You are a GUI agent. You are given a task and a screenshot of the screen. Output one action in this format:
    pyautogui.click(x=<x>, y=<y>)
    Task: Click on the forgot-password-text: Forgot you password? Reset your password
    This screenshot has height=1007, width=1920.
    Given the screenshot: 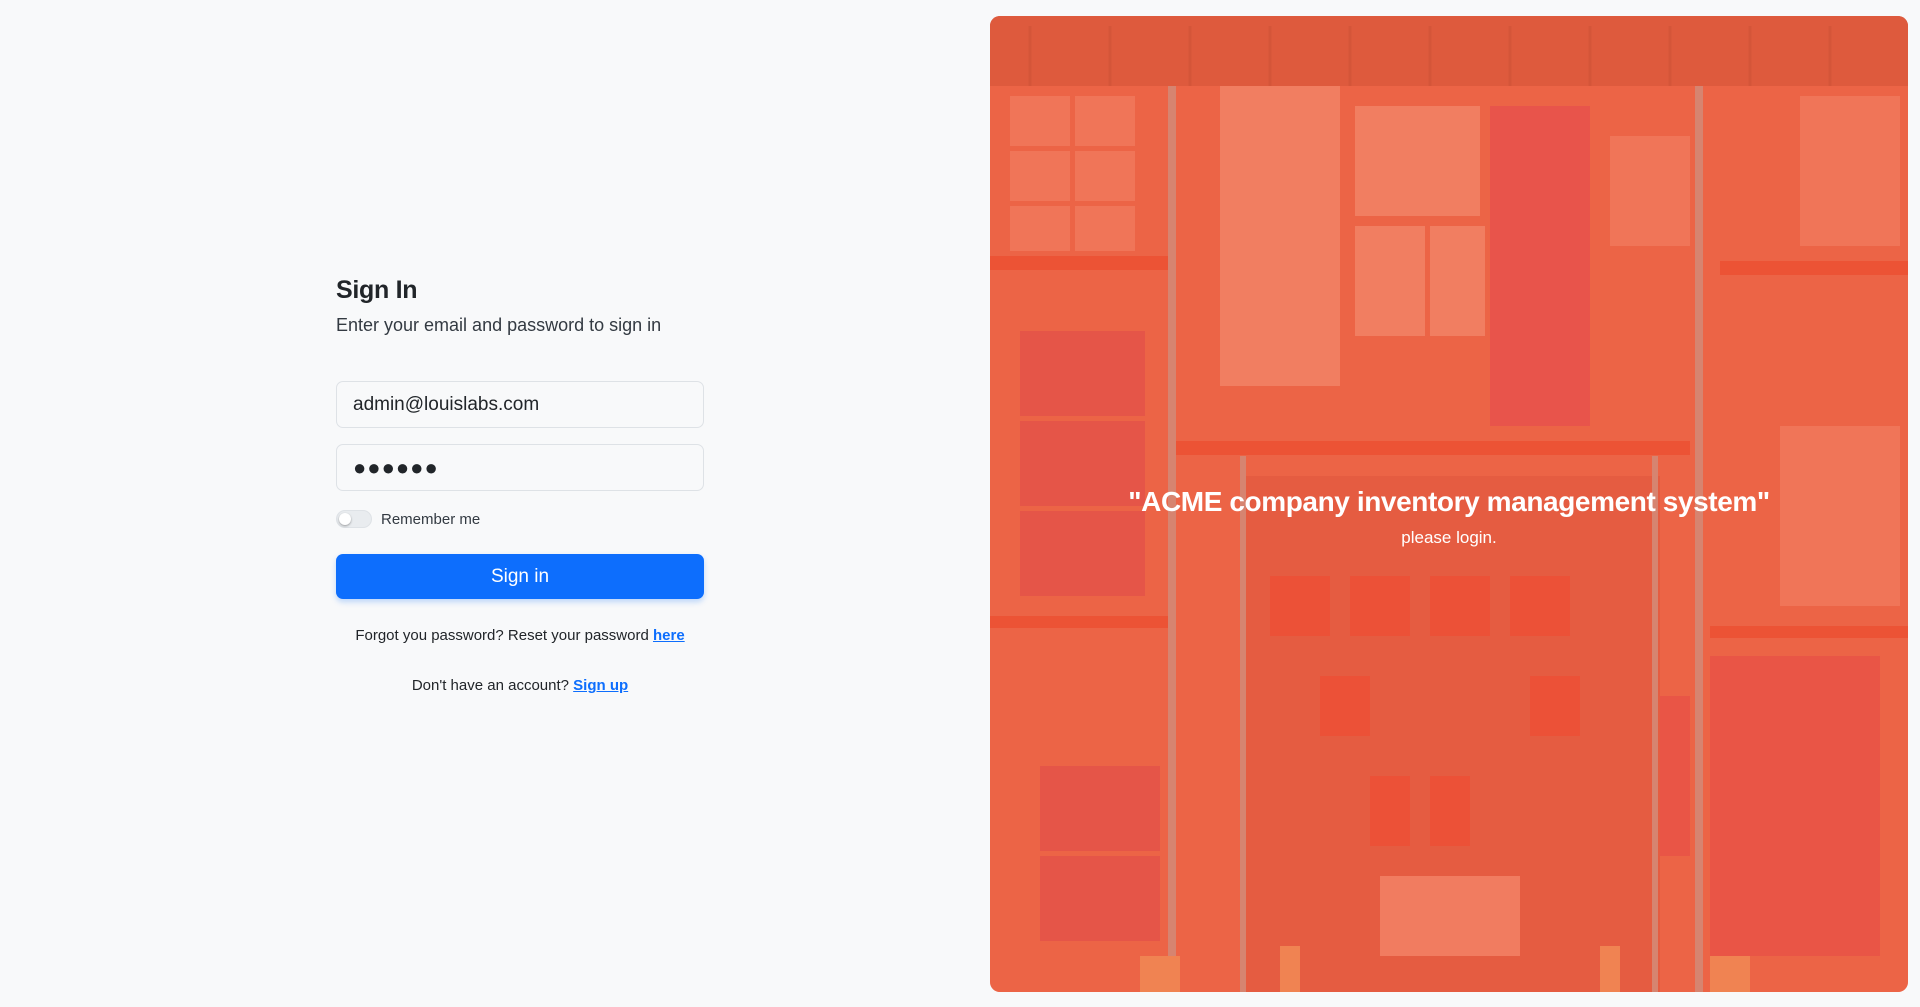 What is the action you would take?
    pyautogui.click(x=504, y=635)
    